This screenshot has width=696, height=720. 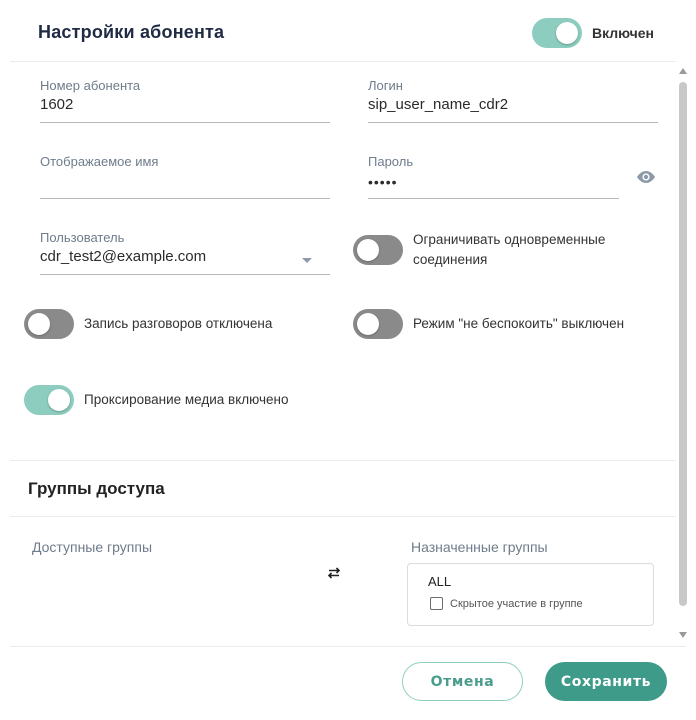 What do you see at coordinates (606, 681) in the screenshot?
I see `save-button: Сохранить` at bounding box center [606, 681].